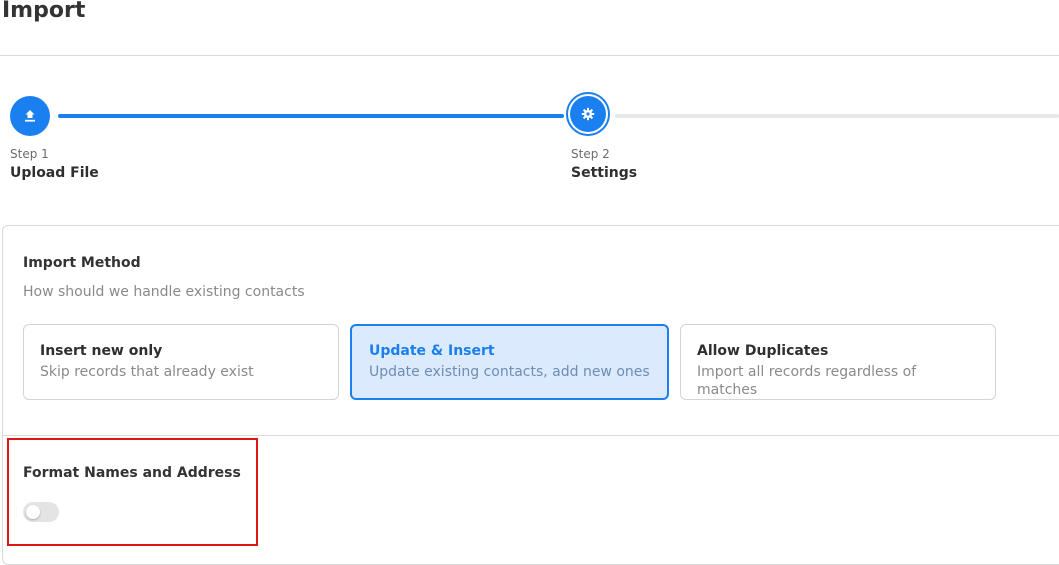 The width and height of the screenshot is (1059, 565). Describe the element at coordinates (531, 435) in the screenshot. I see `section-divider` at that location.